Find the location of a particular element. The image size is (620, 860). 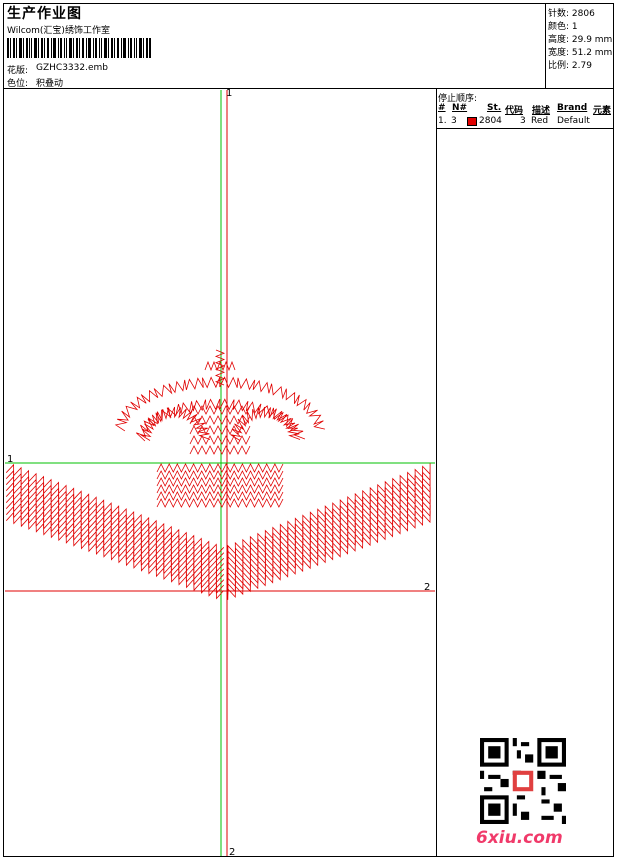

axis-label-top: 1 is located at coordinates (229, 93).